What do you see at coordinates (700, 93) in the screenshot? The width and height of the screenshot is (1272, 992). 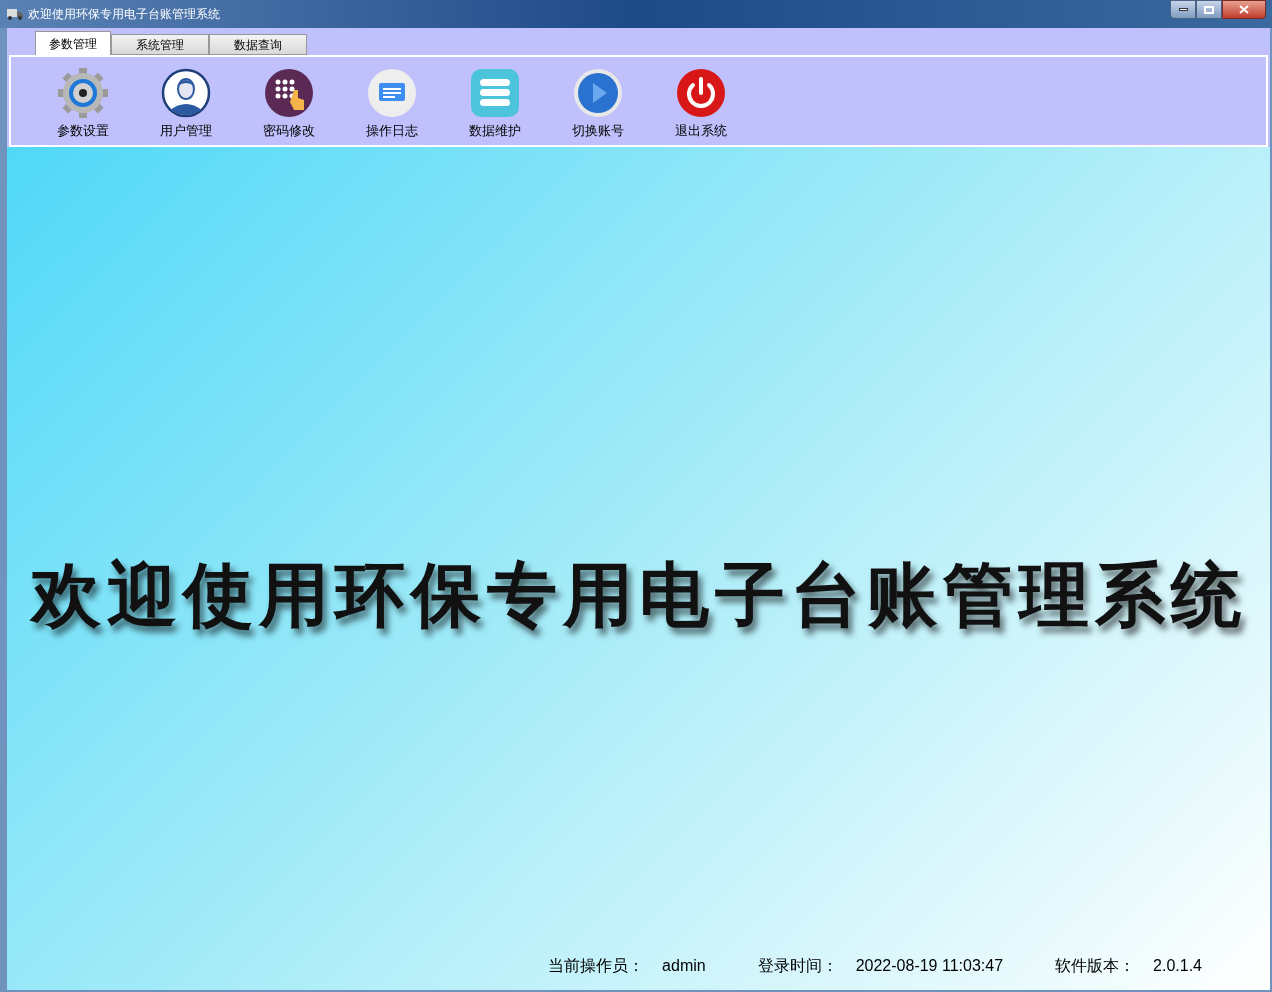 I see `power-icon` at bounding box center [700, 93].